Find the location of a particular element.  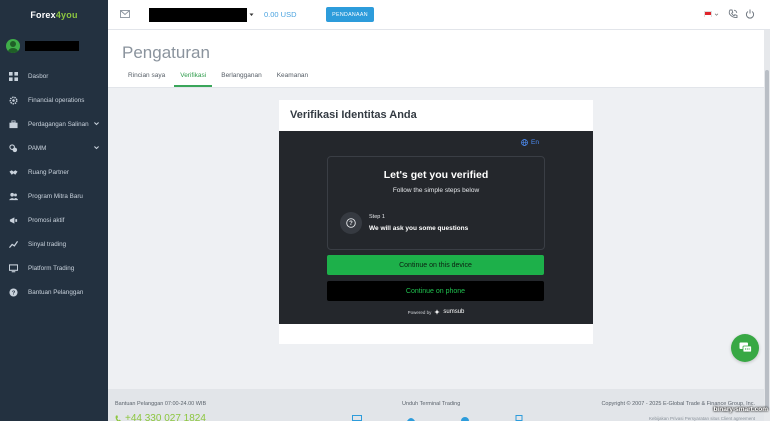

powered-by: Powered by sumsub is located at coordinates (436, 312).